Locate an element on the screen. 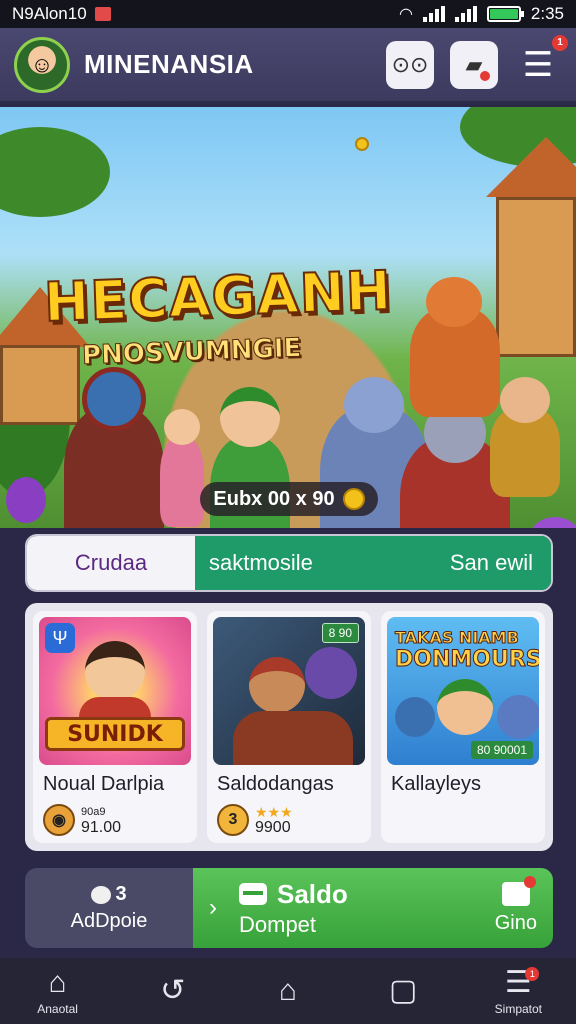 This screenshot has height=1024, width=576. status-time-right: 2:35 is located at coordinates (547, 13).